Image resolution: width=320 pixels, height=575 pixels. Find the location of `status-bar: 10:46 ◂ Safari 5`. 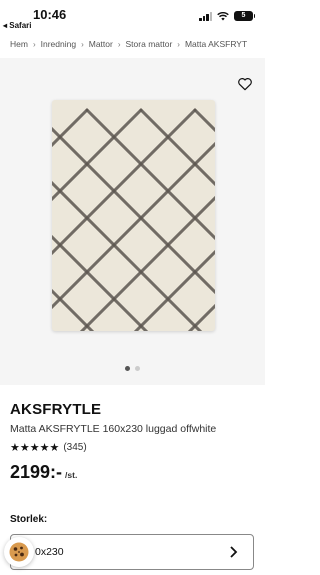

status-bar: 10:46 ◂ Safari 5 is located at coordinates (132, 16).